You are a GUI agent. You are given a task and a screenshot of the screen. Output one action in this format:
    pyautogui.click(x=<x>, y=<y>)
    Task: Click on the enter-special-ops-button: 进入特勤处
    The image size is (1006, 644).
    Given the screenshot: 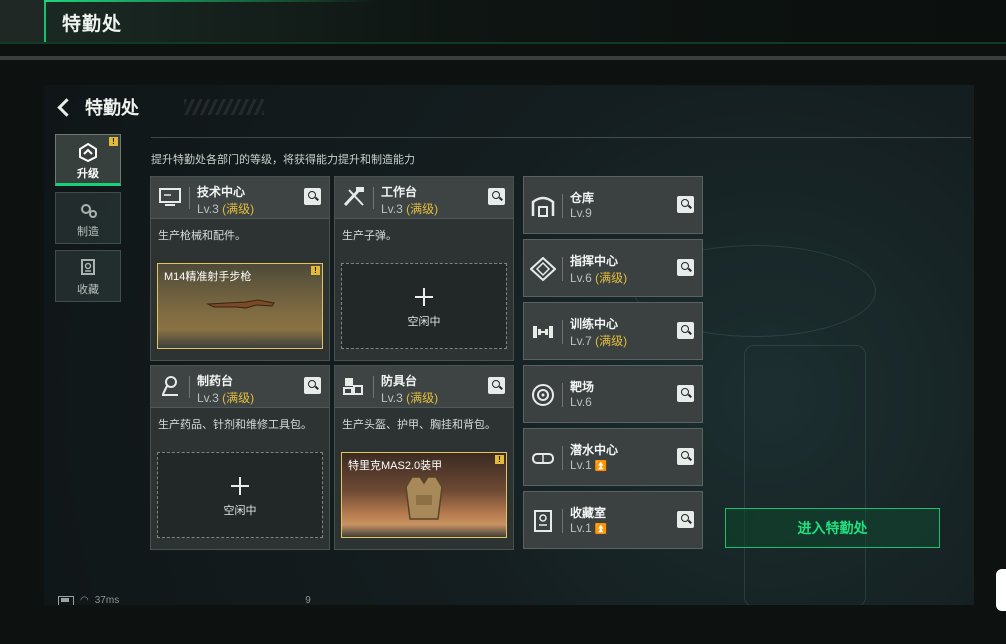 What is the action you would take?
    pyautogui.click(x=832, y=528)
    